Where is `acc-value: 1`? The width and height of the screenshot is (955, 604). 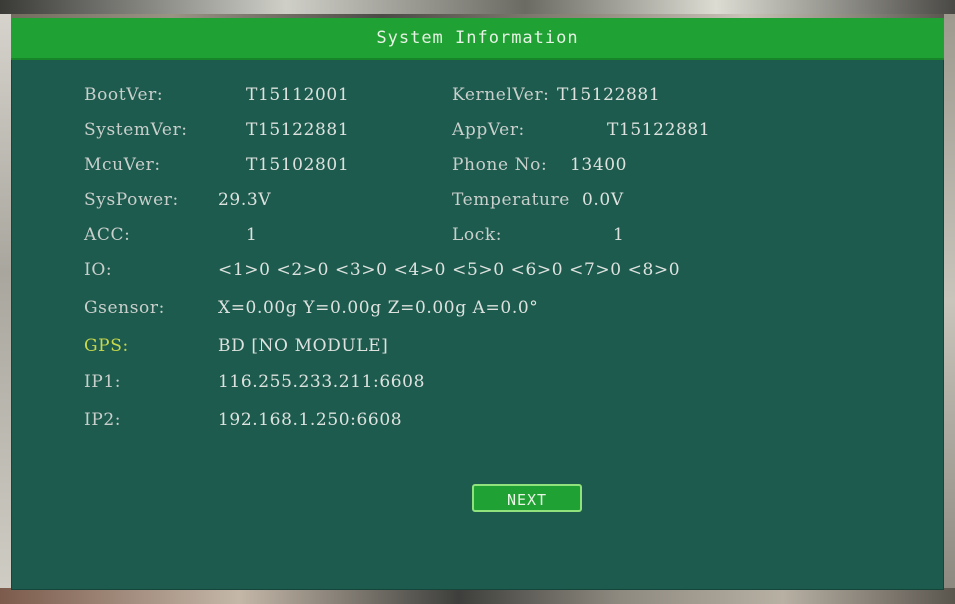 acc-value: 1 is located at coordinates (252, 235).